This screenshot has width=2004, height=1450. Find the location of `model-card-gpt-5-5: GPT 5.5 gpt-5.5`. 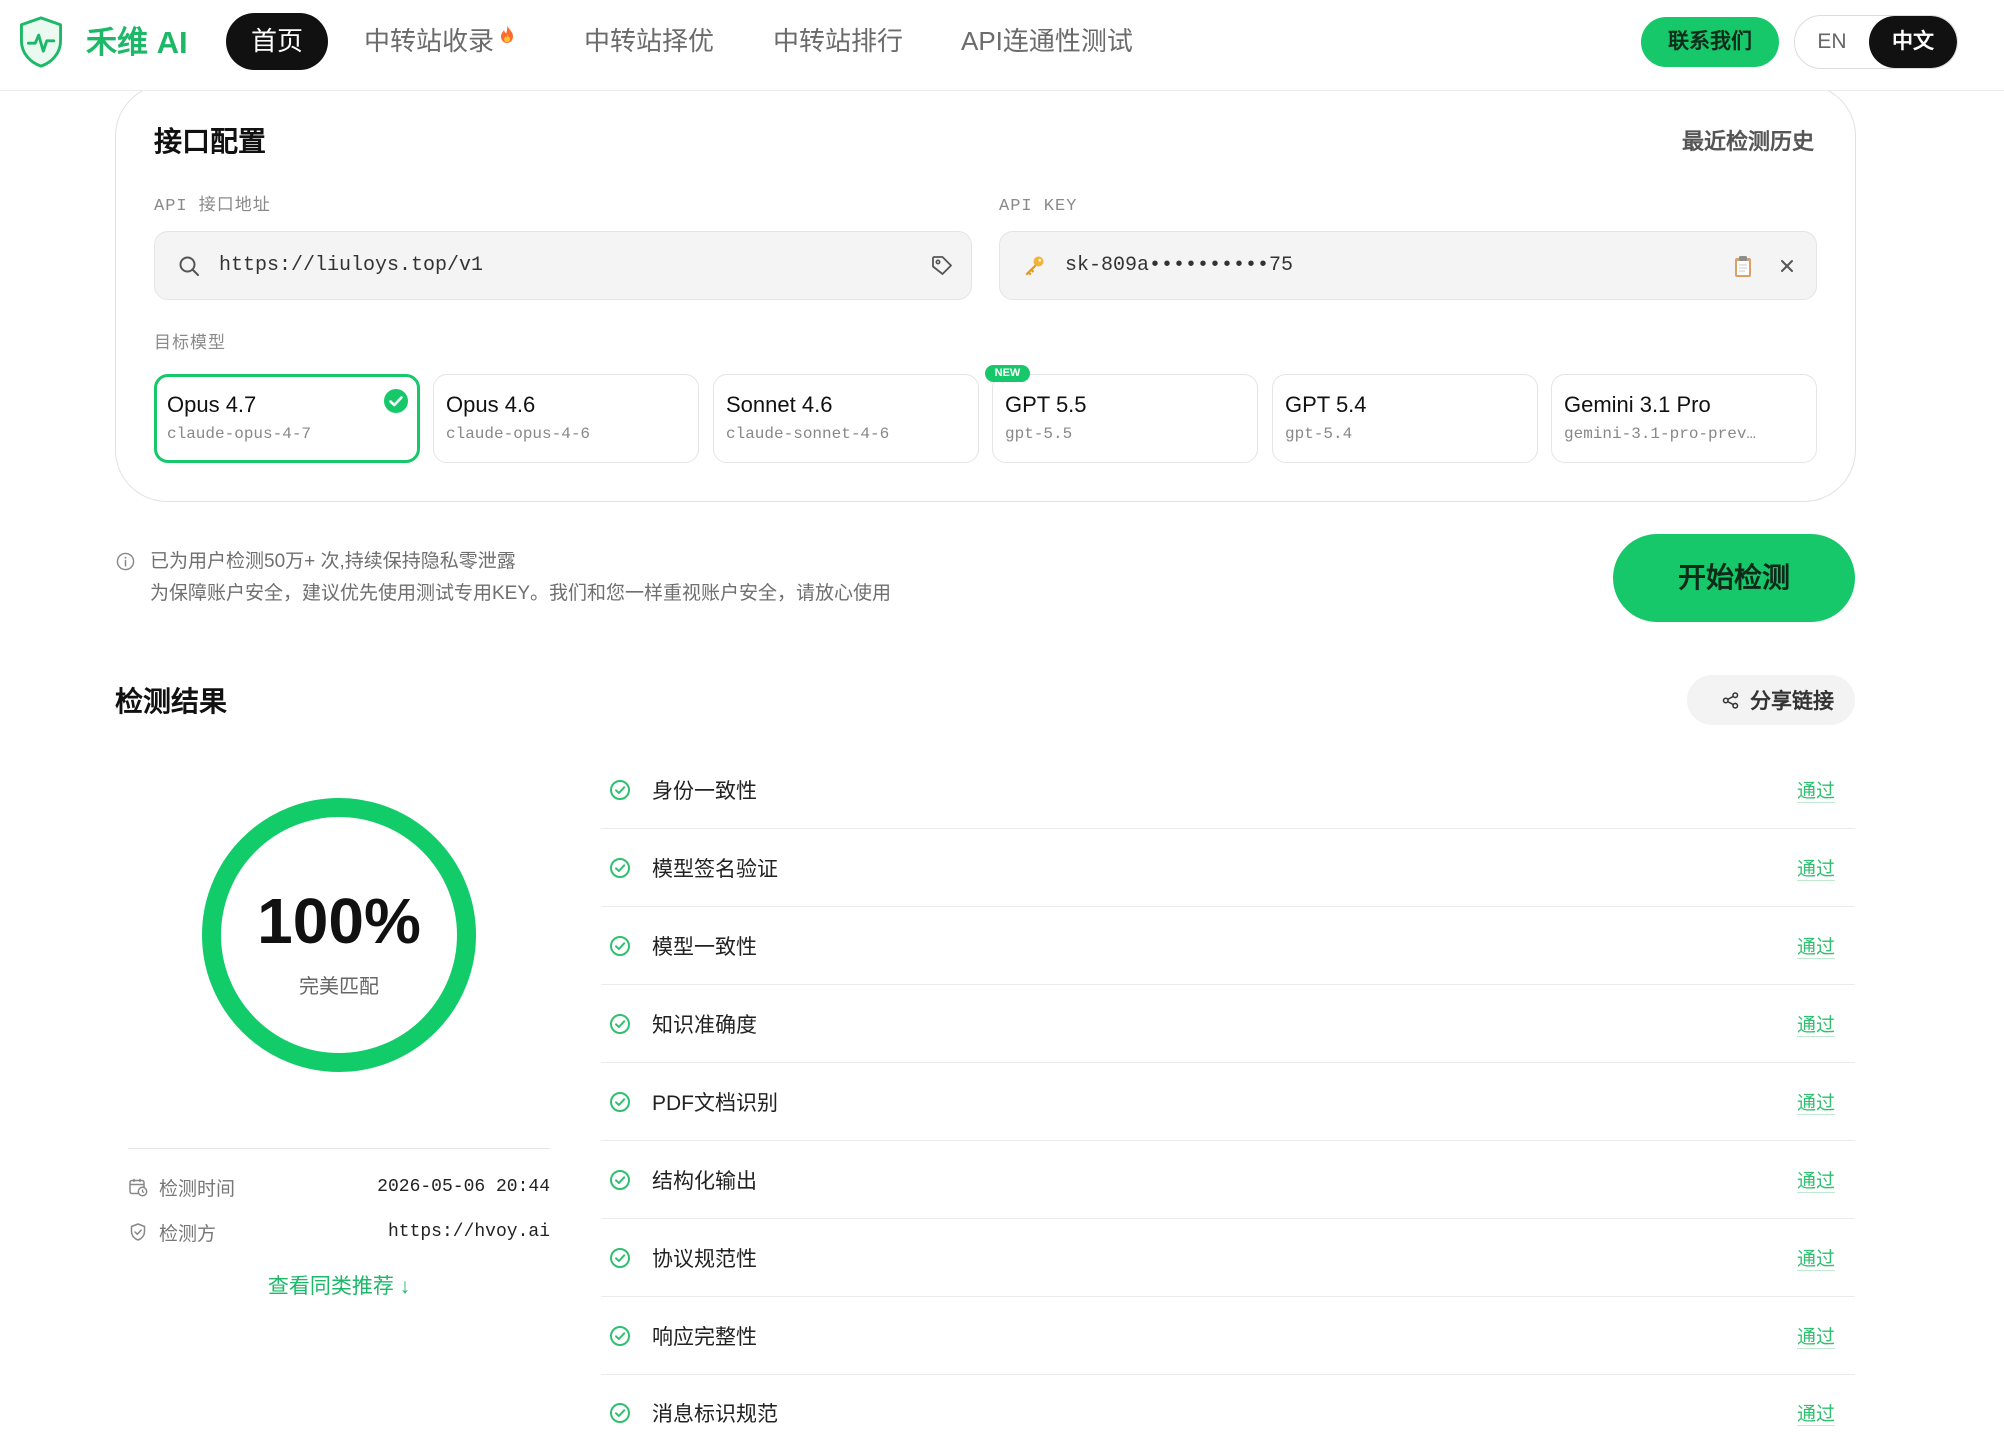

model-card-gpt-5-5: GPT 5.5 gpt-5.5 is located at coordinates (1125, 418).